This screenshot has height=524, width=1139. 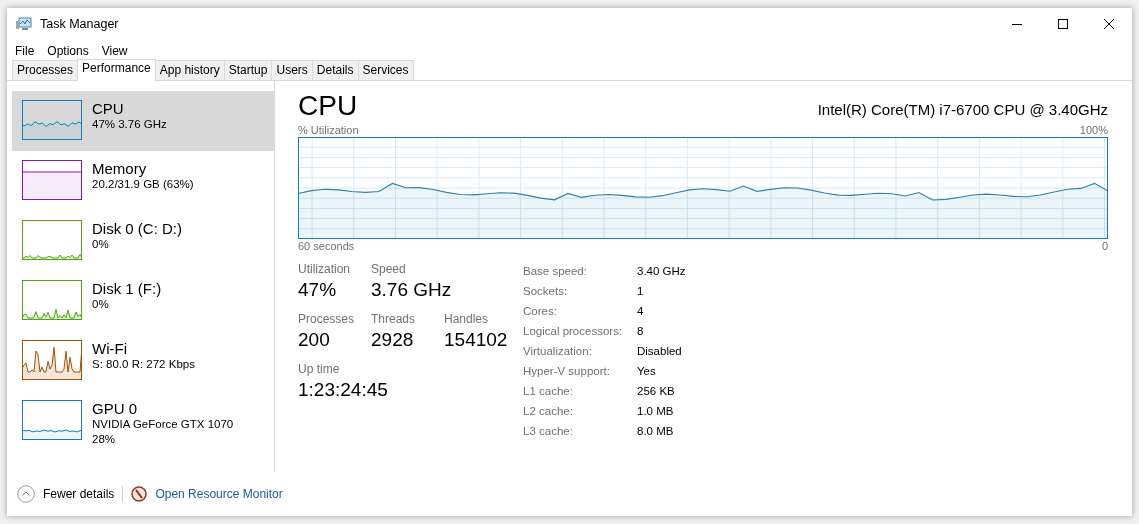 What do you see at coordinates (545, 291) in the screenshot?
I see `spec-label: Sockets:` at bounding box center [545, 291].